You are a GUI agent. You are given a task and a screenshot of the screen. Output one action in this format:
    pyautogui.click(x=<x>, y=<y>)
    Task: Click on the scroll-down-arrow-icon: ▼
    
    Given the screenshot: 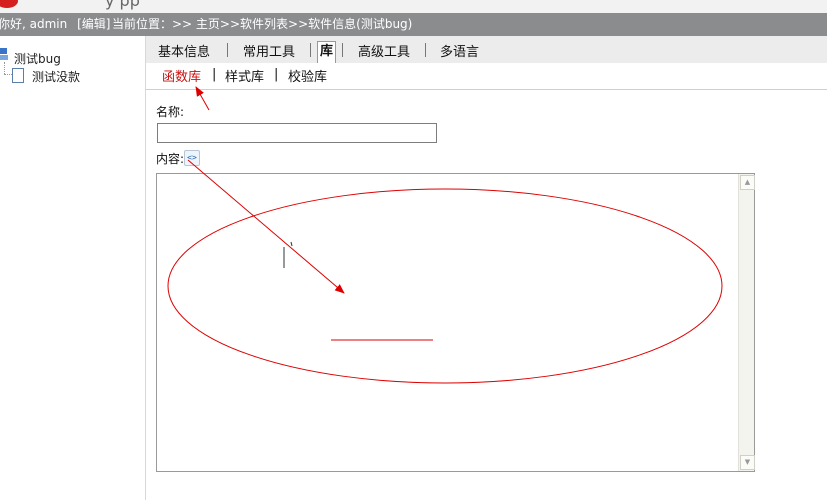 What is the action you would take?
    pyautogui.click(x=747, y=462)
    